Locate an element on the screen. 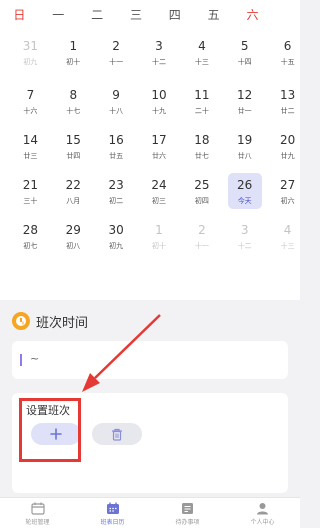 This screenshot has height=528, width=320. tab-shift-management: 轮班管理 is located at coordinates (37, 513).